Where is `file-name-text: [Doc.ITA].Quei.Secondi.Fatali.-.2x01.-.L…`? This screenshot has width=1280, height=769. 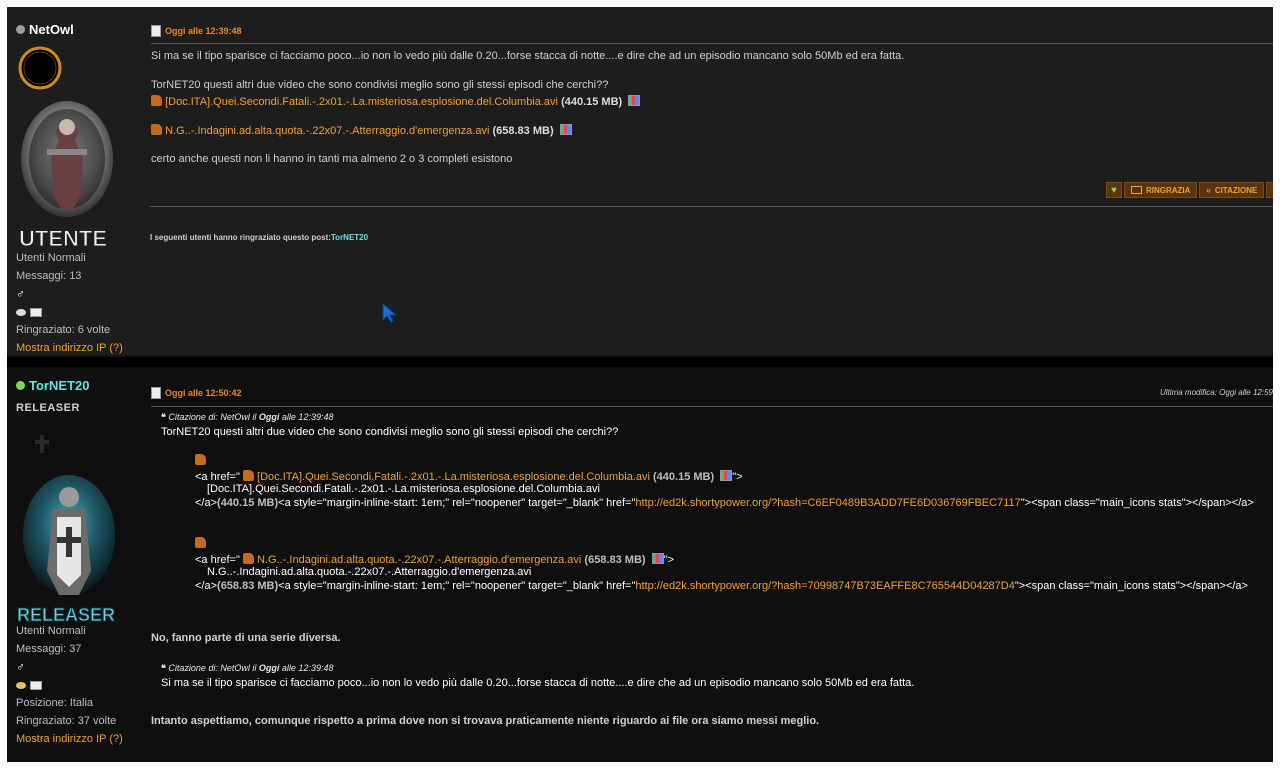 file-name-text: [Doc.ITA].Quei.Secondi.Fatali.-.2x01.-.L… is located at coordinates (403, 489).